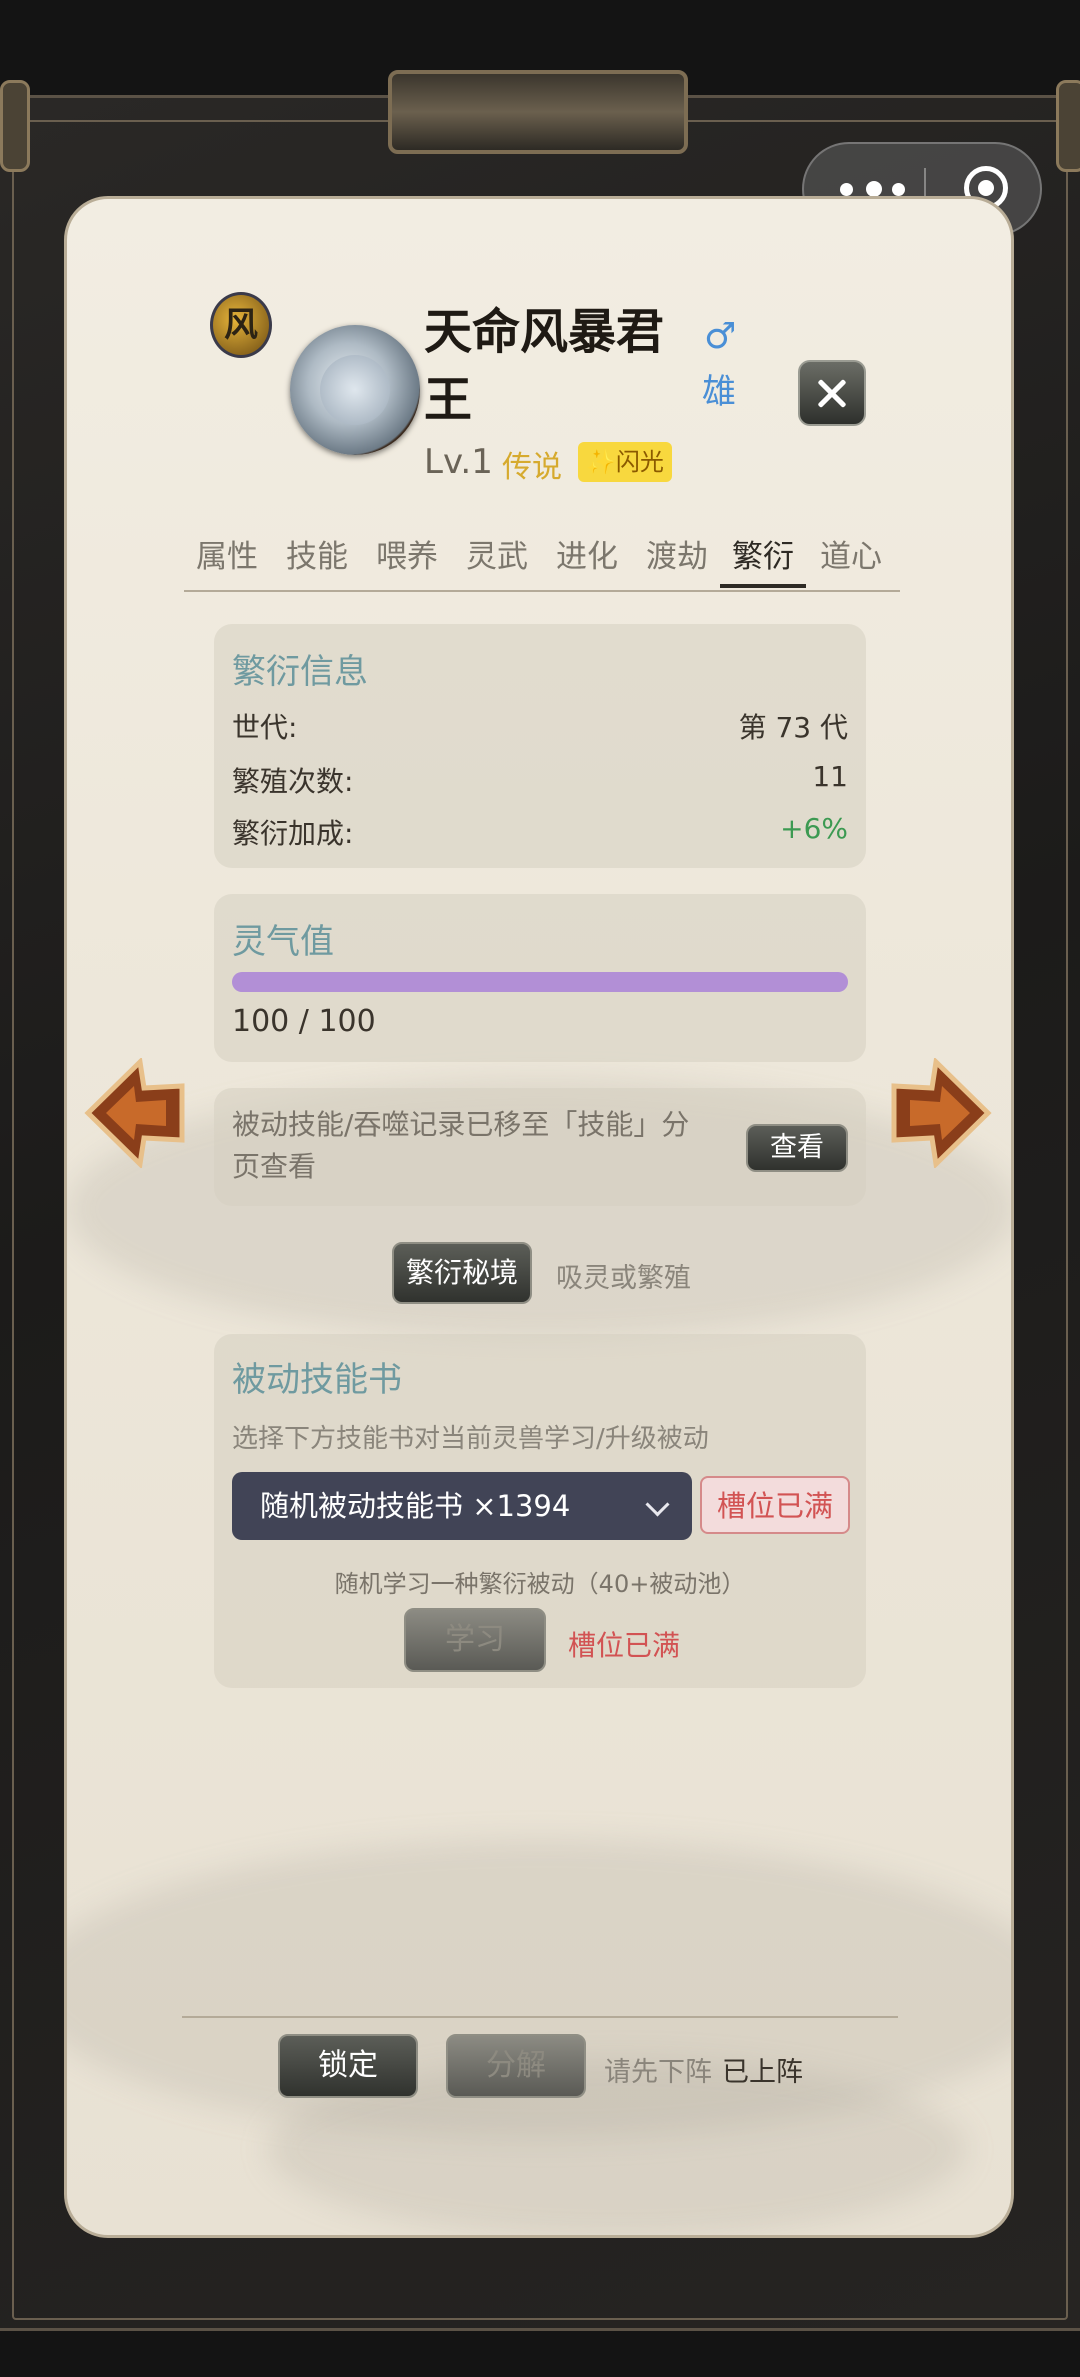 This screenshot has height=2377, width=1080. Describe the element at coordinates (293, 833) in the screenshot. I see `breed-bonus-label: 繁衍加成:` at that location.